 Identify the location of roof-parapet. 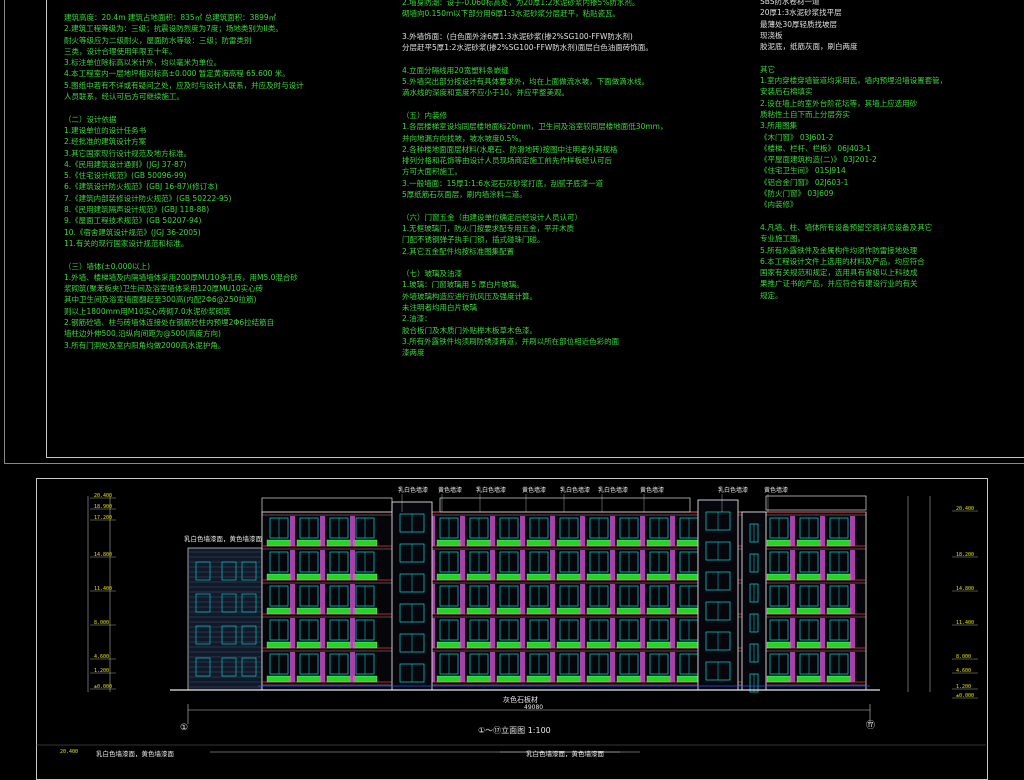
(327, 505).